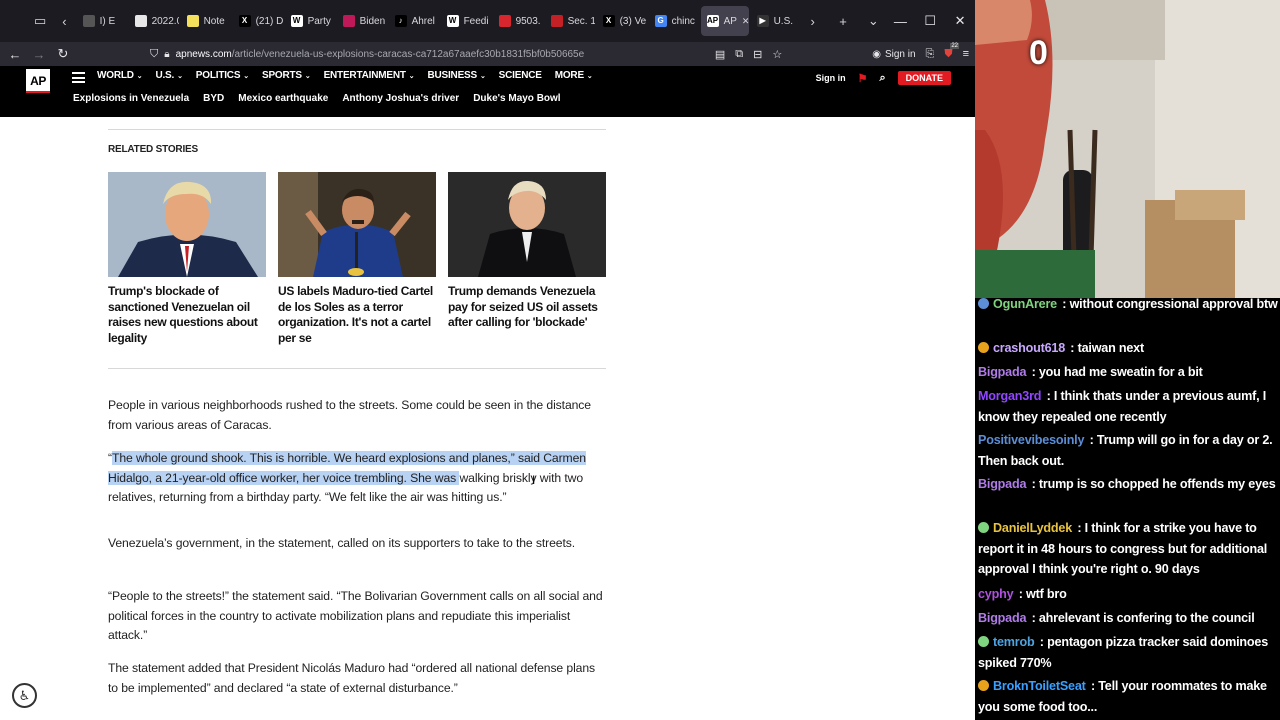 This screenshot has height=720, width=1280. What do you see at coordinates (518, 21) in the screenshot?
I see `browser-tab: 9503.` at bounding box center [518, 21].